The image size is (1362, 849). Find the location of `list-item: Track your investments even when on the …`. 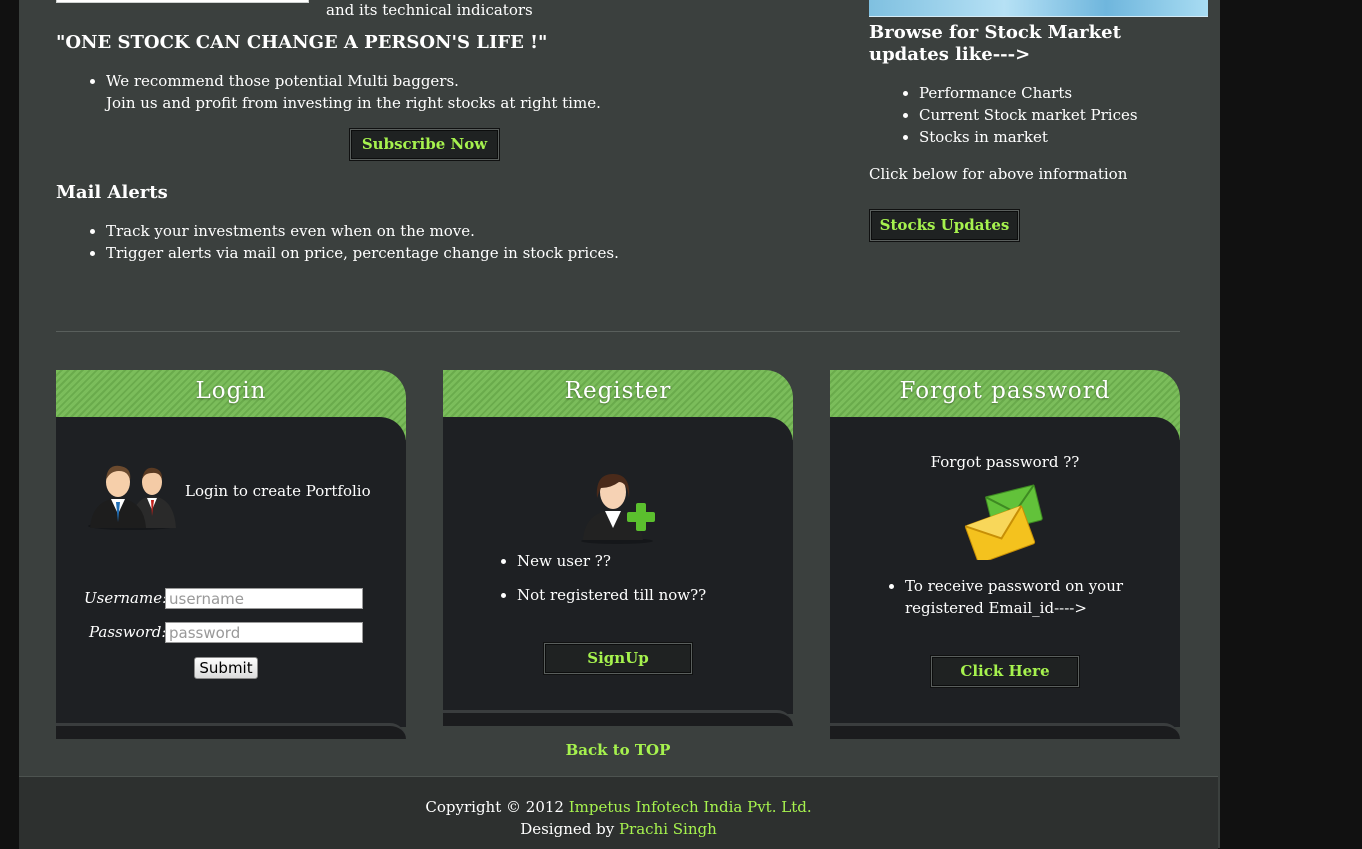

list-item: Track your investments even when on the … is located at coordinates (353, 231).